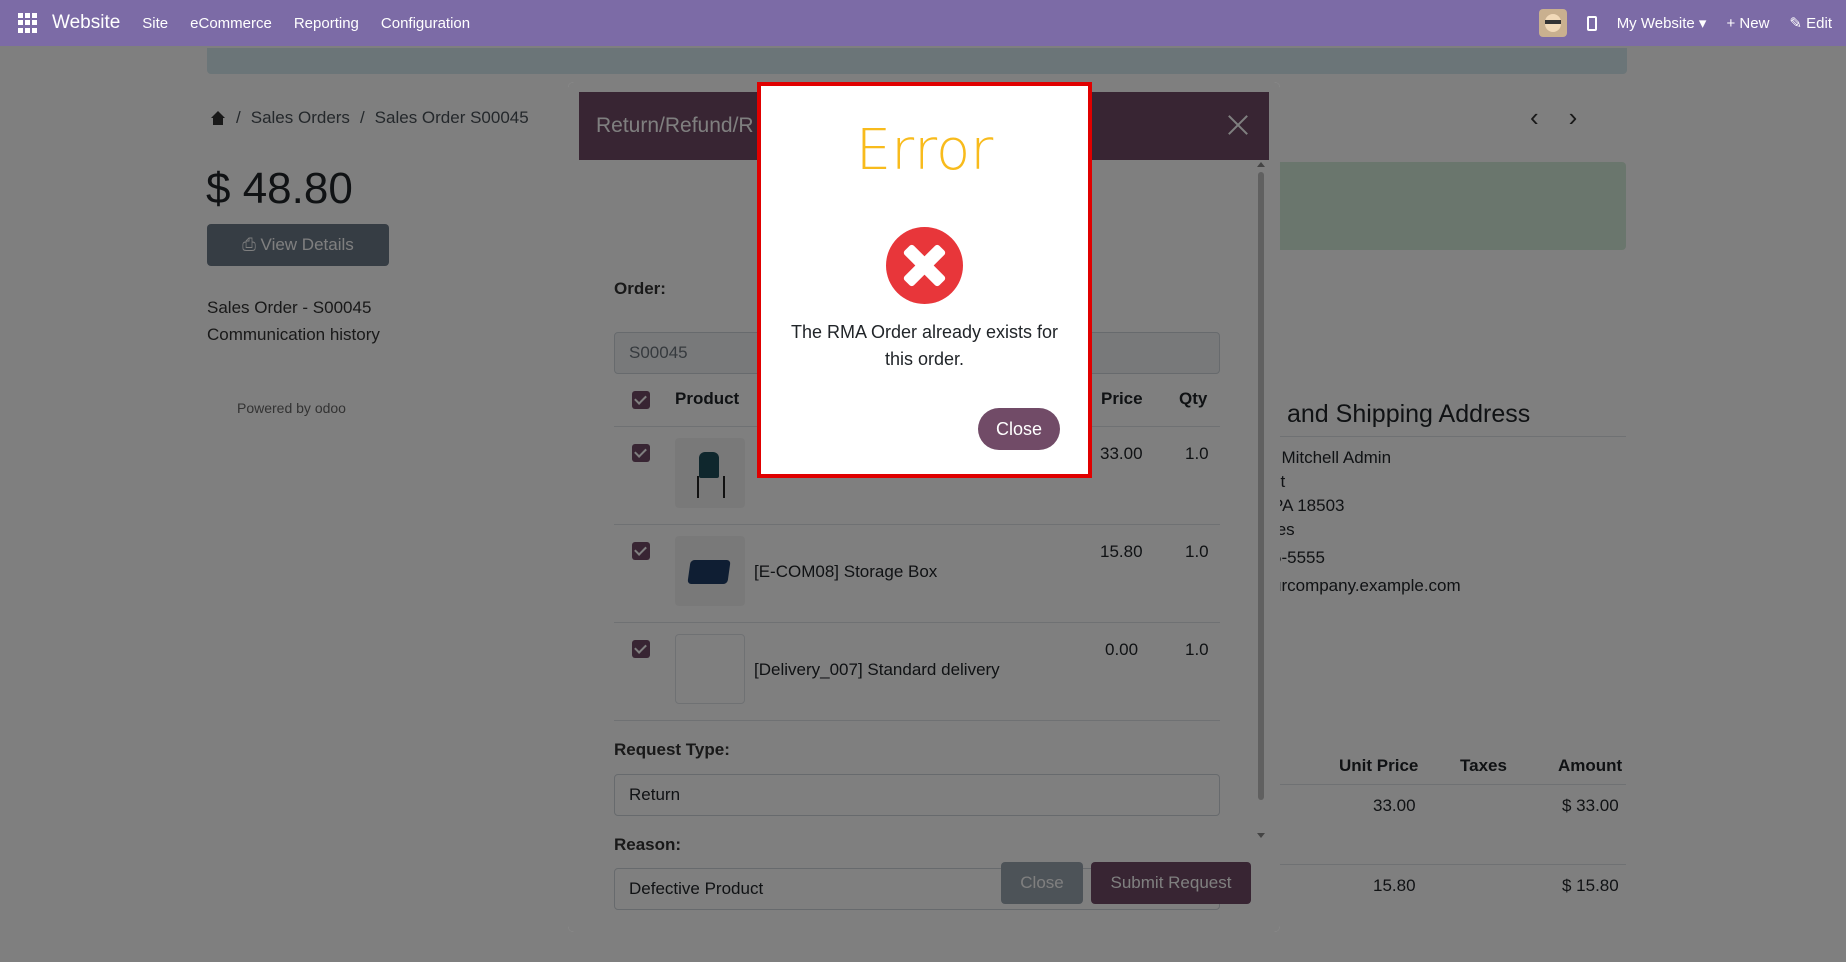 The image size is (1846, 962). I want to click on scroll-up-icon, so click(1261, 164).